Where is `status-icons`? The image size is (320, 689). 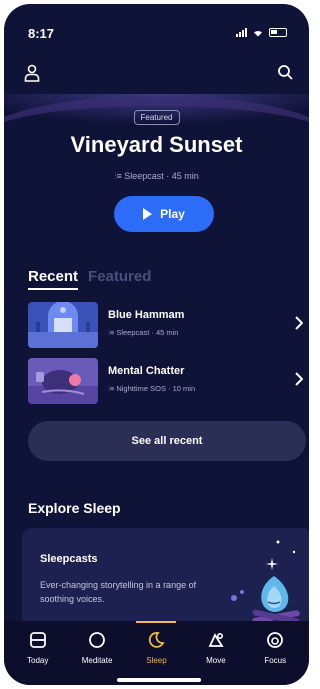 status-icons is located at coordinates (261, 32).